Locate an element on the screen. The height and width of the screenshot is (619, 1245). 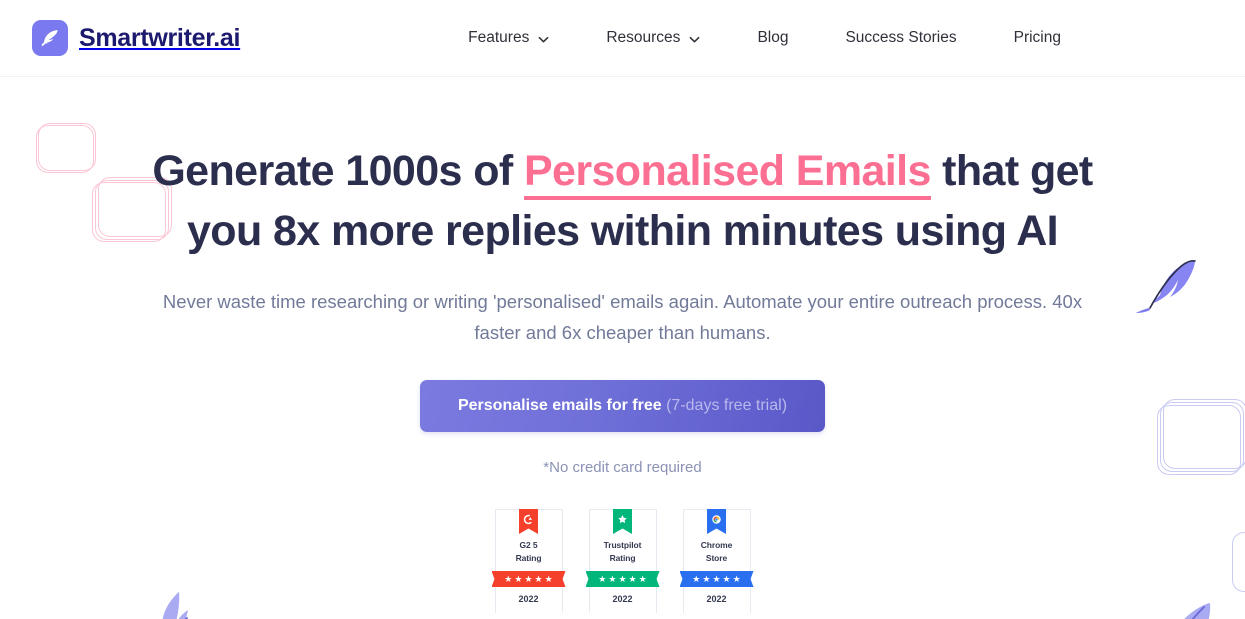
brand-logo-link: Smartwriter.ai is located at coordinates (136, 38).